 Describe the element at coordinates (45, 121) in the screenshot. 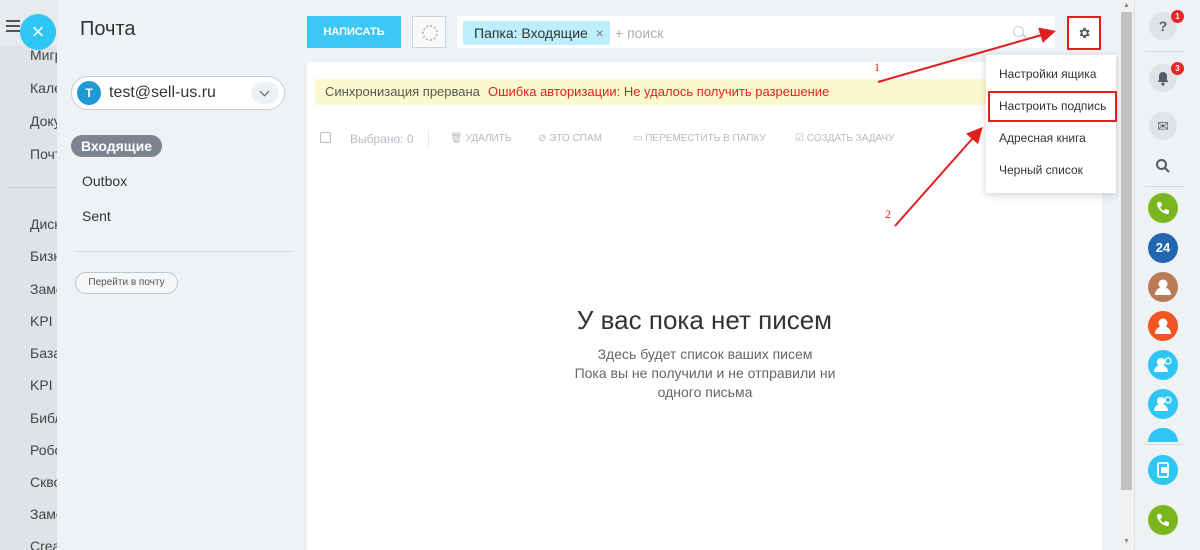

I see `bg-menu-item: Доку` at that location.